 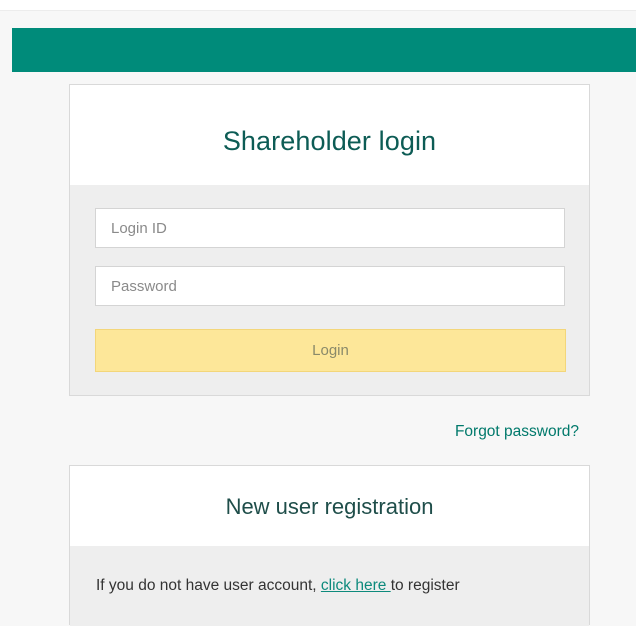 I want to click on registration-text-after: to register, so click(x=425, y=585).